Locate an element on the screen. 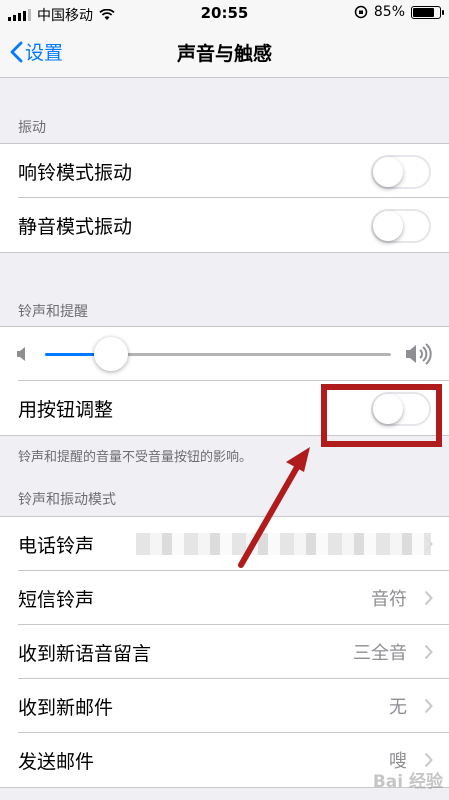 The image size is (449, 800). silent-vibrate-row: 静音模式振动 is located at coordinates (224, 225).